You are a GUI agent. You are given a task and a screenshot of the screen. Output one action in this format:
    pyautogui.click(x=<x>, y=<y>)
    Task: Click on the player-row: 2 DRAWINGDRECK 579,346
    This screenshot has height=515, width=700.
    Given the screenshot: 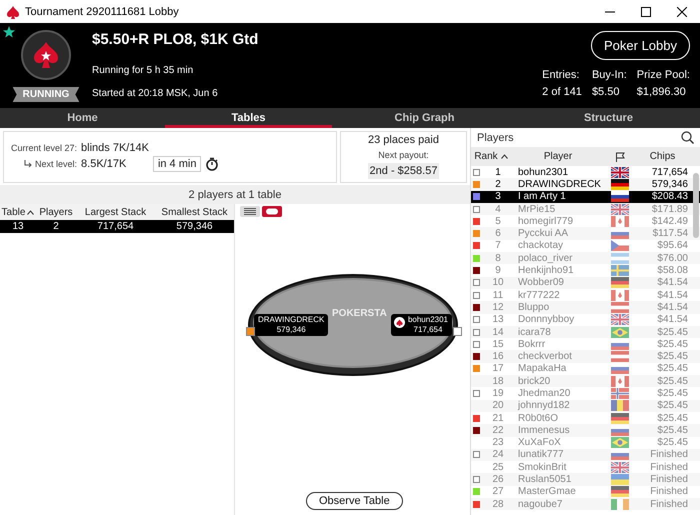 What is the action you would take?
    pyautogui.click(x=585, y=184)
    